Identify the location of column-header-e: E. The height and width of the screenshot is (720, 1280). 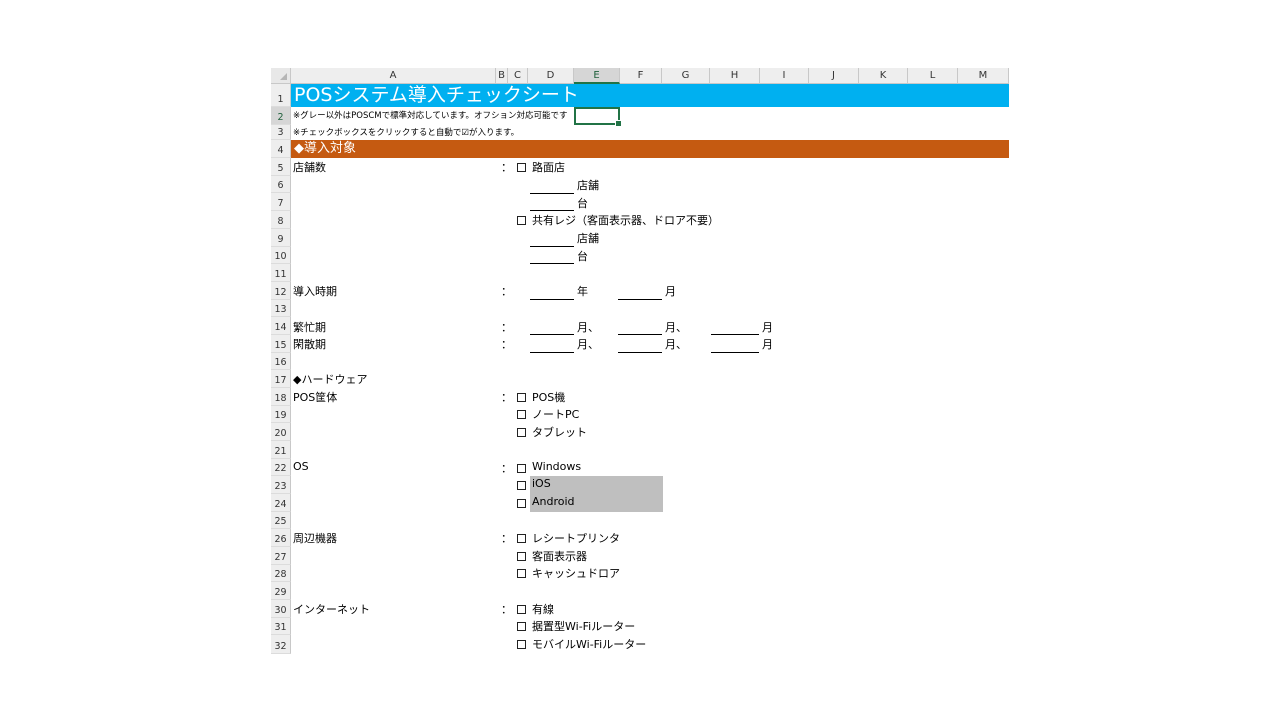
(597, 76).